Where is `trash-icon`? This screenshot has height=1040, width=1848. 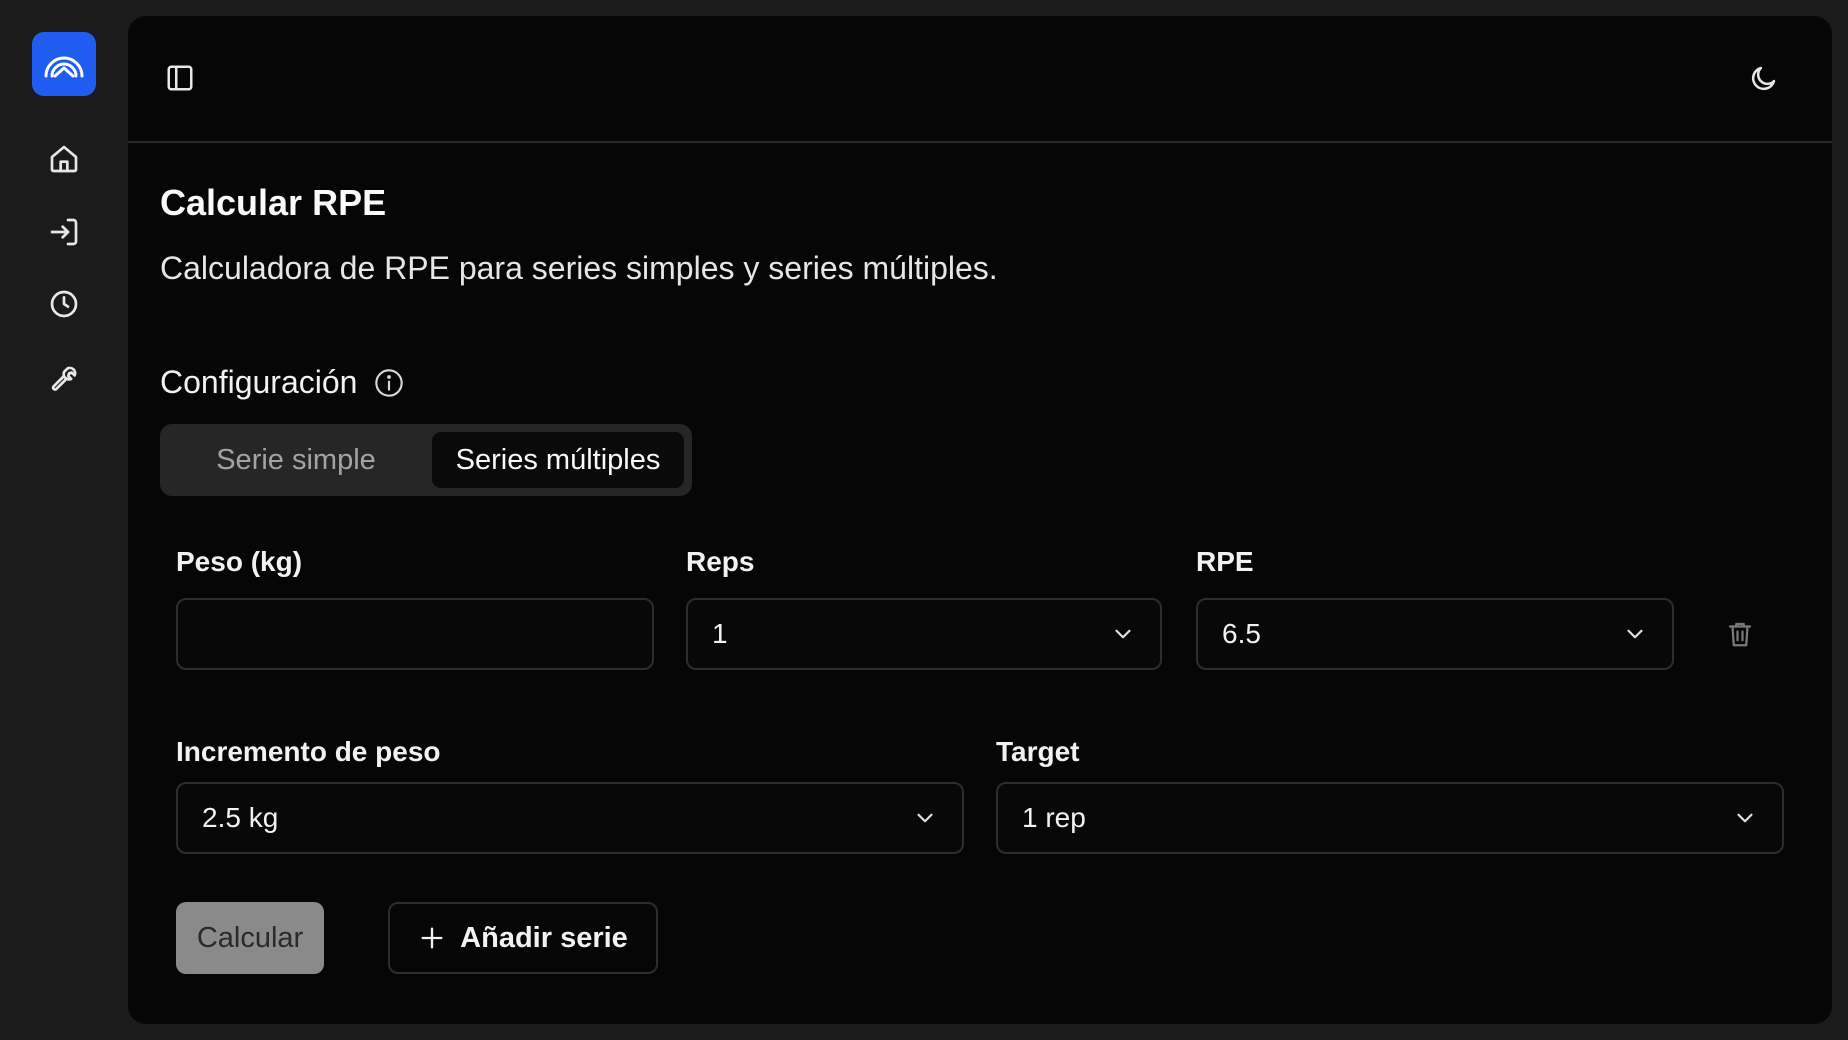
trash-icon is located at coordinates (1740, 634).